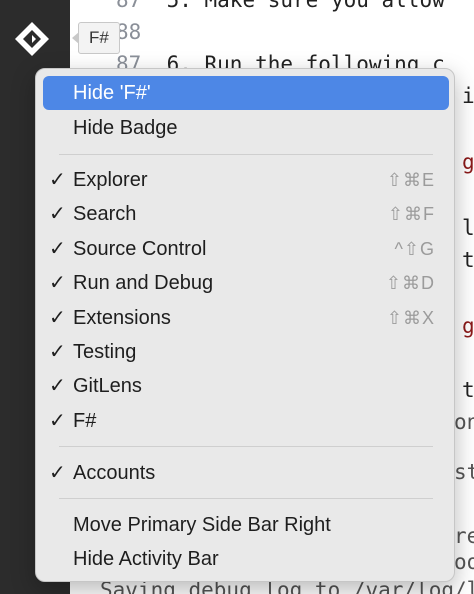 Image resolution: width=474 pixels, height=594 pixels. What do you see at coordinates (105, 214) in the screenshot?
I see `menu-item-label: Search` at bounding box center [105, 214].